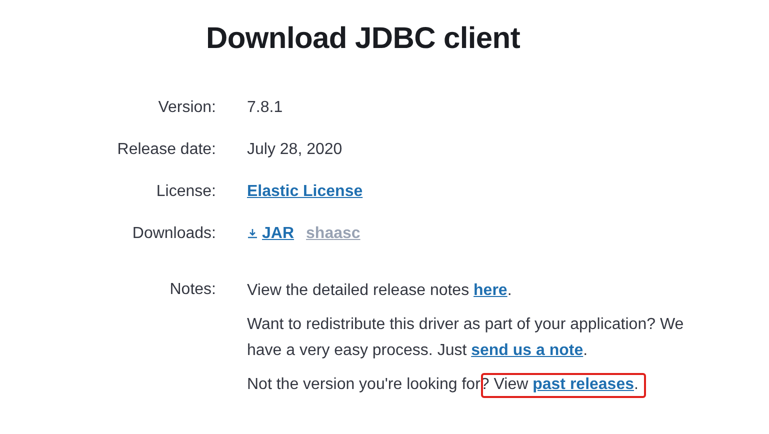 Image resolution: width=769 pixels, height=434 pixels. I want to click on field-label: Notes:, so click(192, 290).